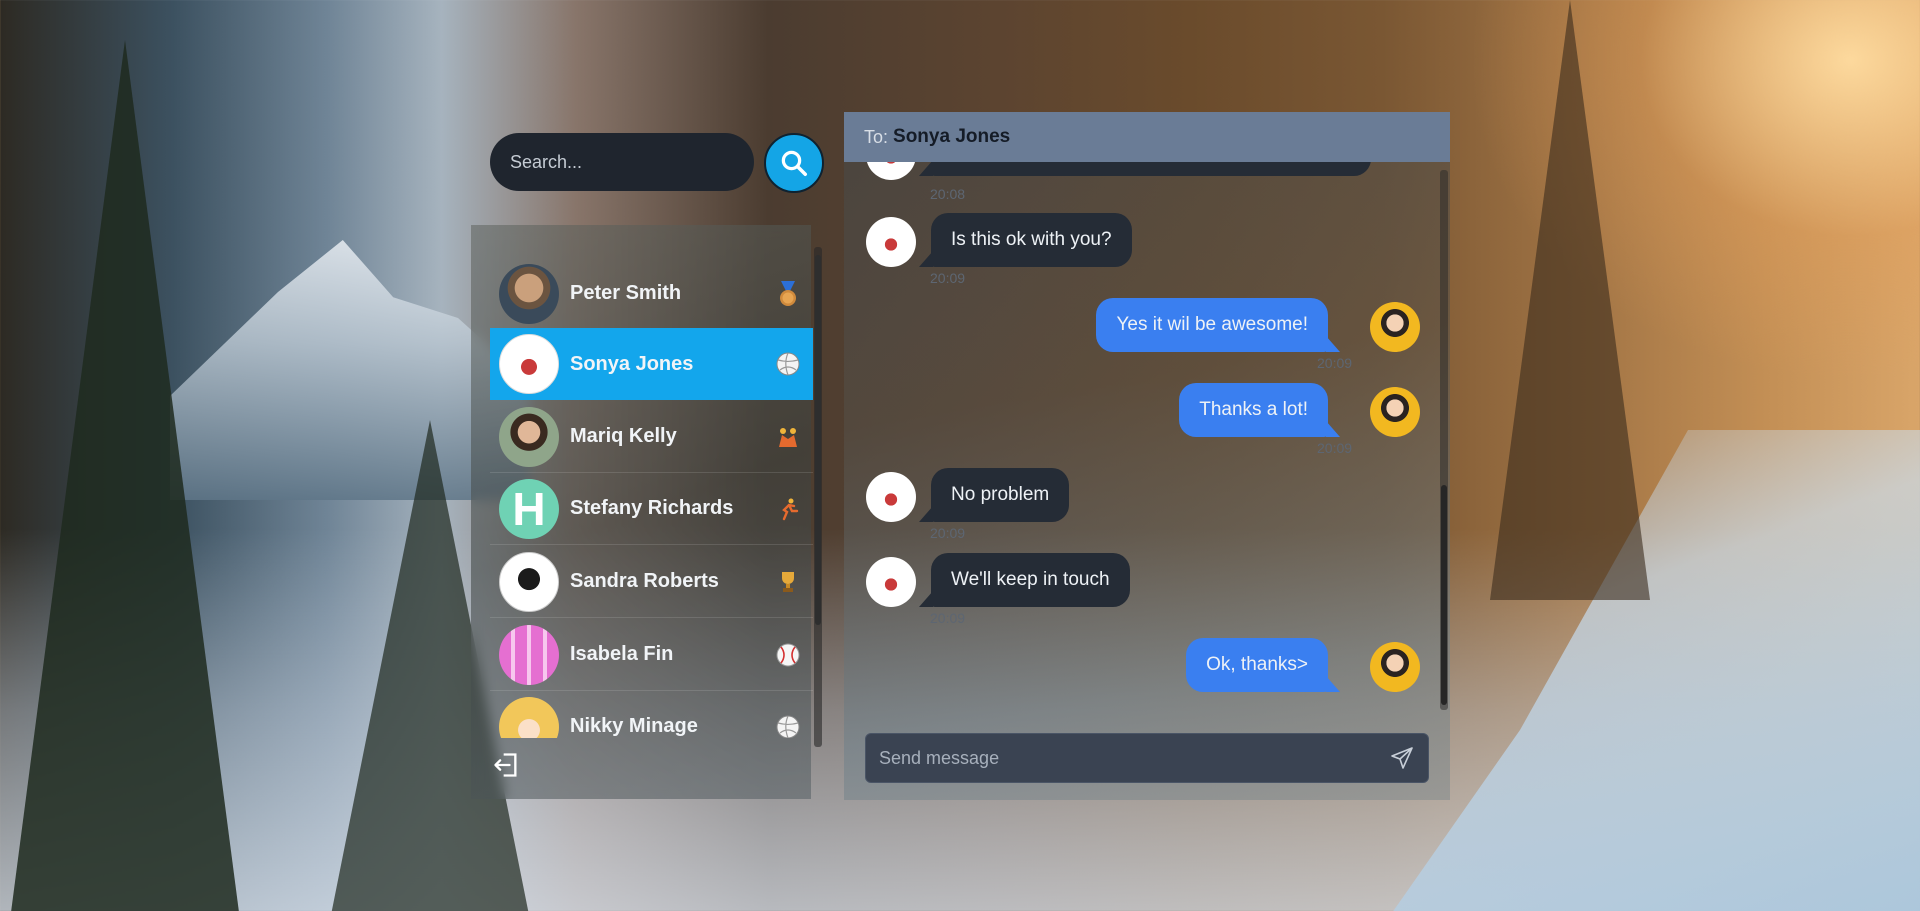  I want to click on baseball-icon, so click(788, 655).